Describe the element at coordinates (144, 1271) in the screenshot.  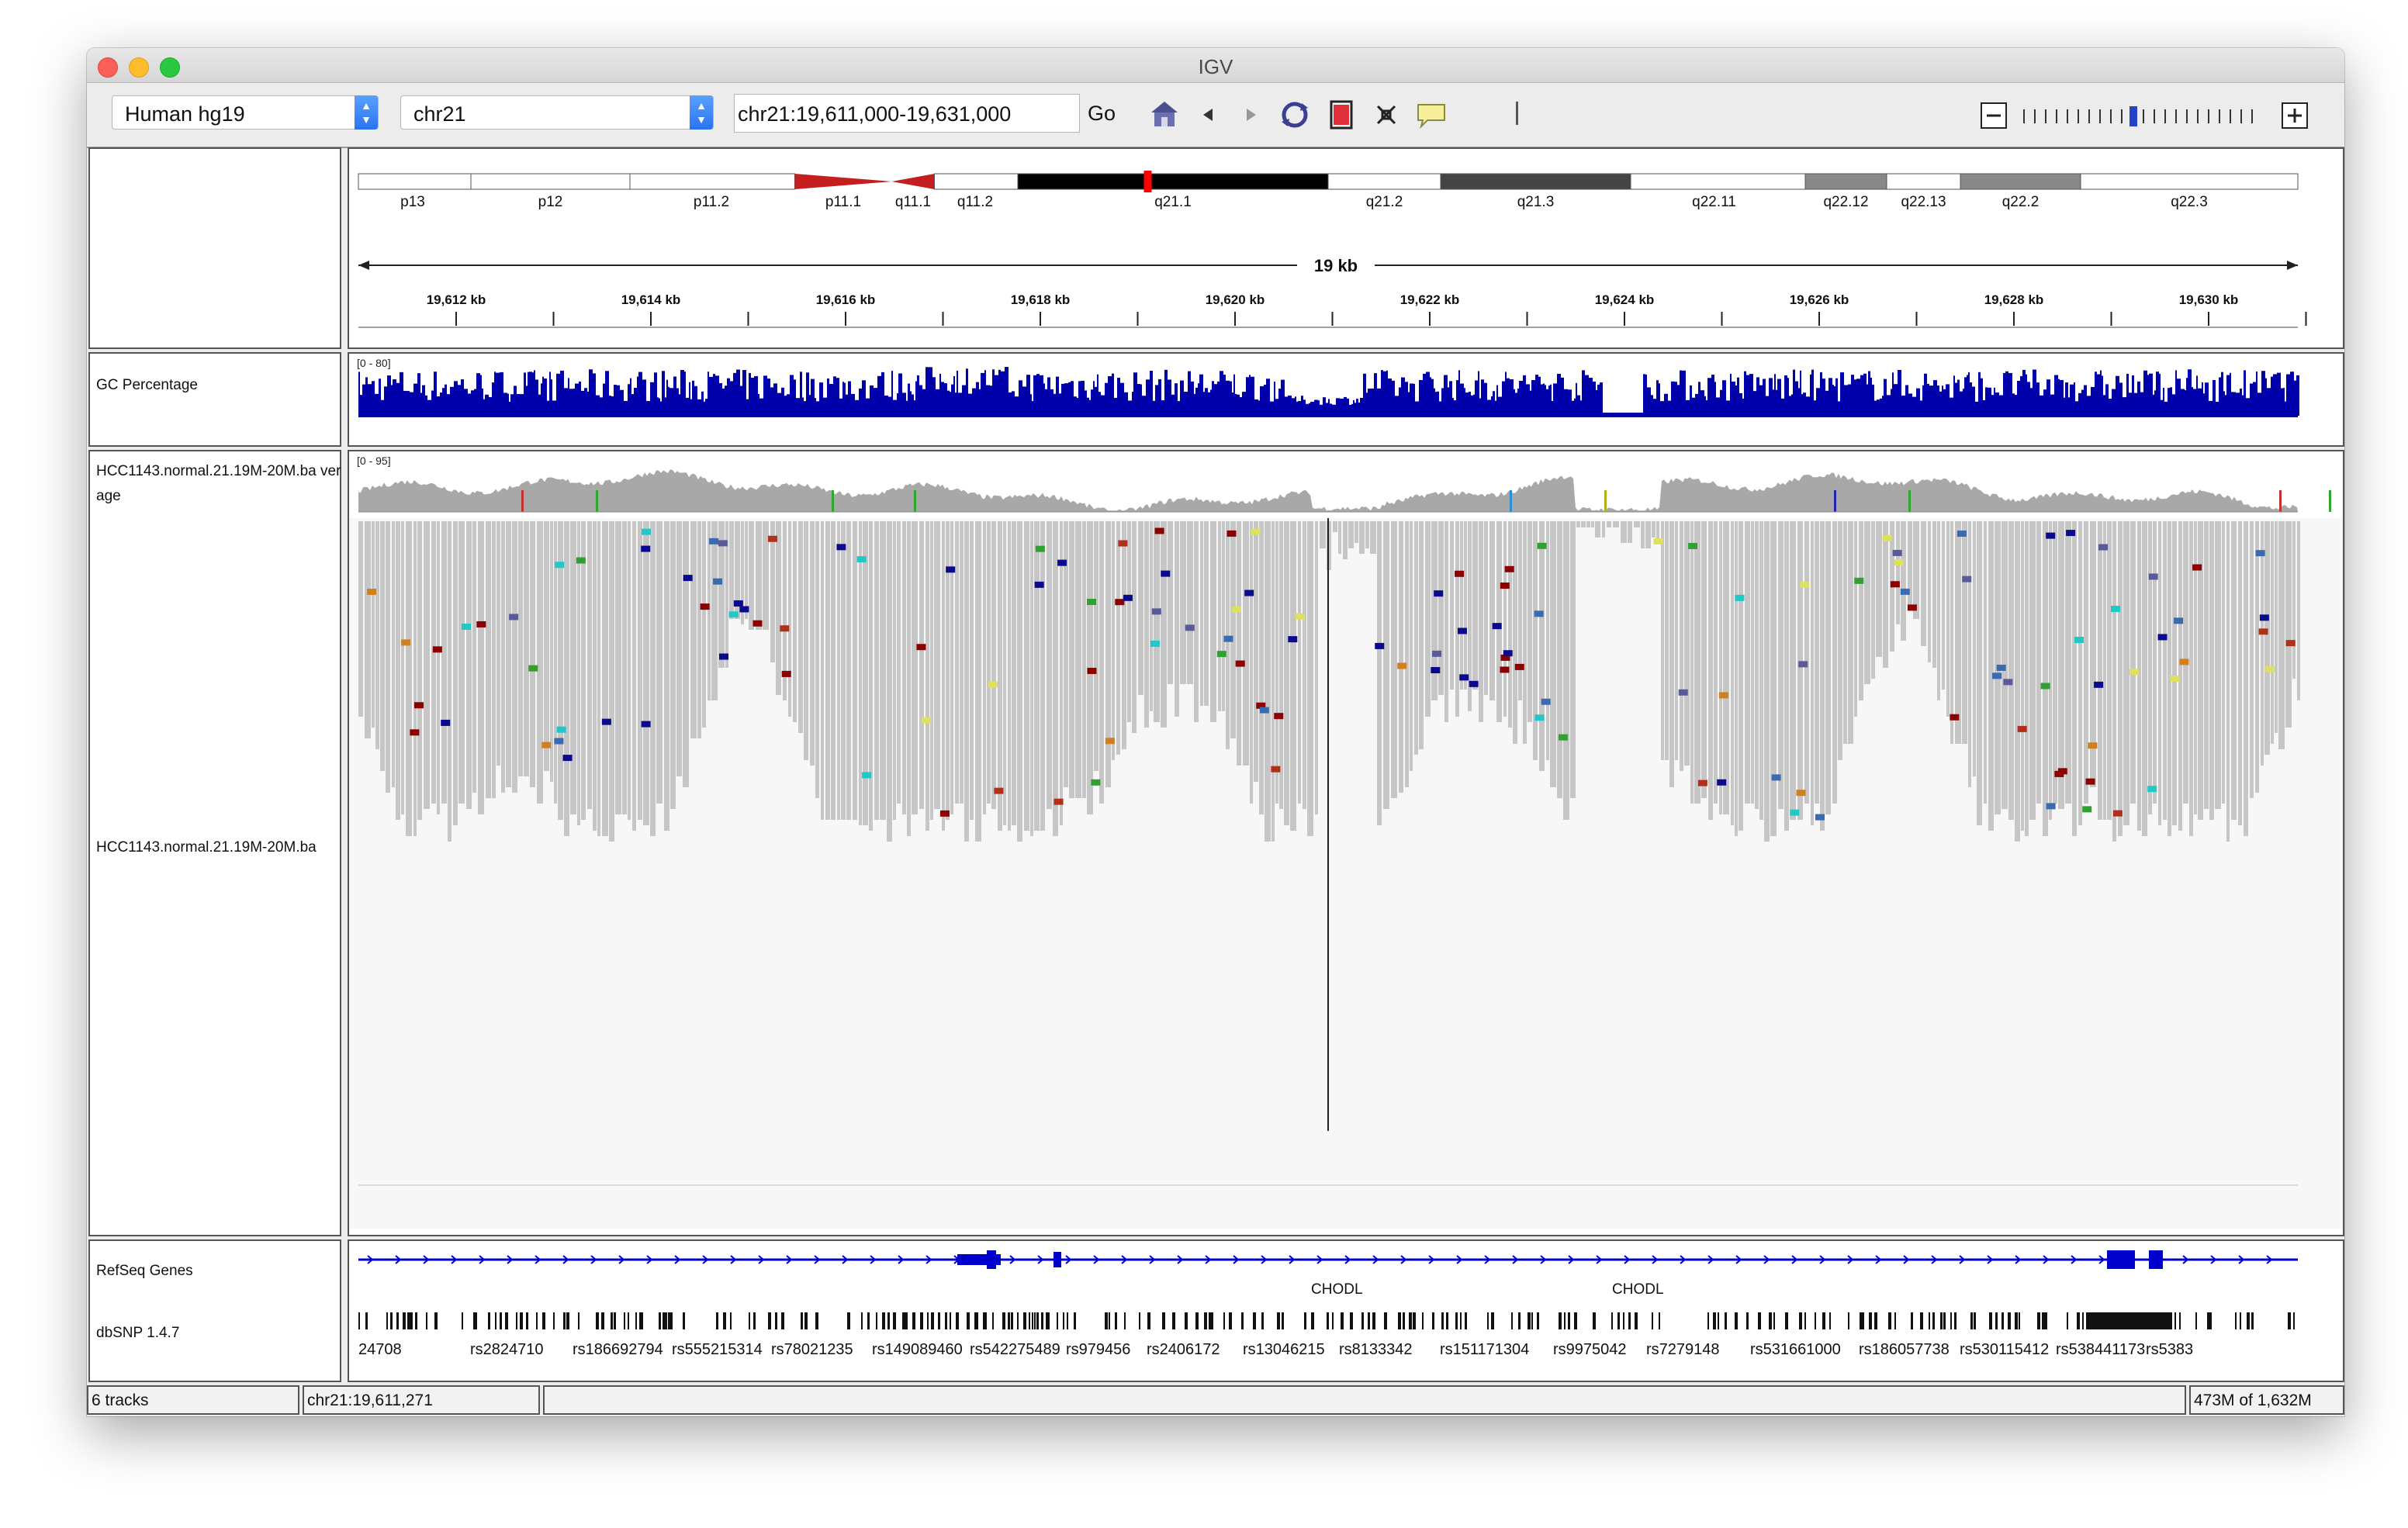
I see `track-name-refseq: RefSeq Genes` at that location.